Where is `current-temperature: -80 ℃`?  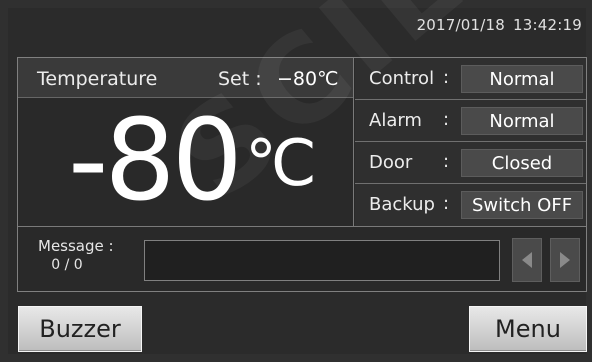 current-temperature: -80 ℃ is located at coordinates (192, 161).